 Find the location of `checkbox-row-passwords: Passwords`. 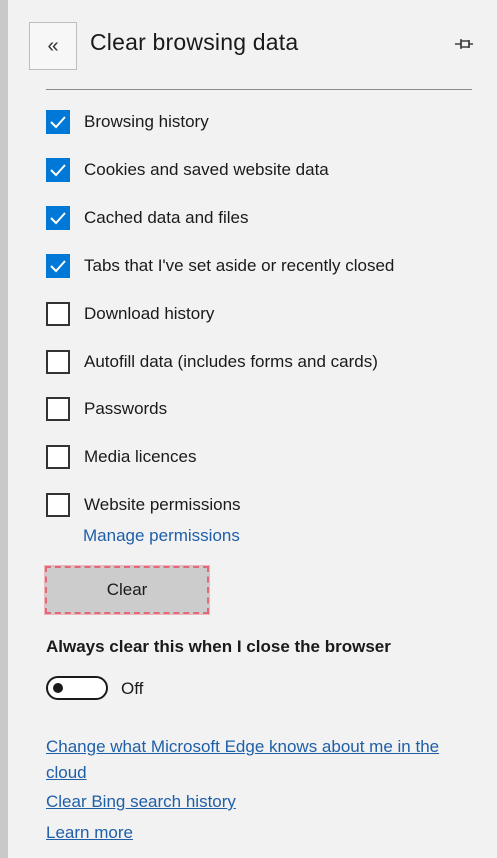

checkbox-row-passwords: Passwords is located at coordinates (106, 409).